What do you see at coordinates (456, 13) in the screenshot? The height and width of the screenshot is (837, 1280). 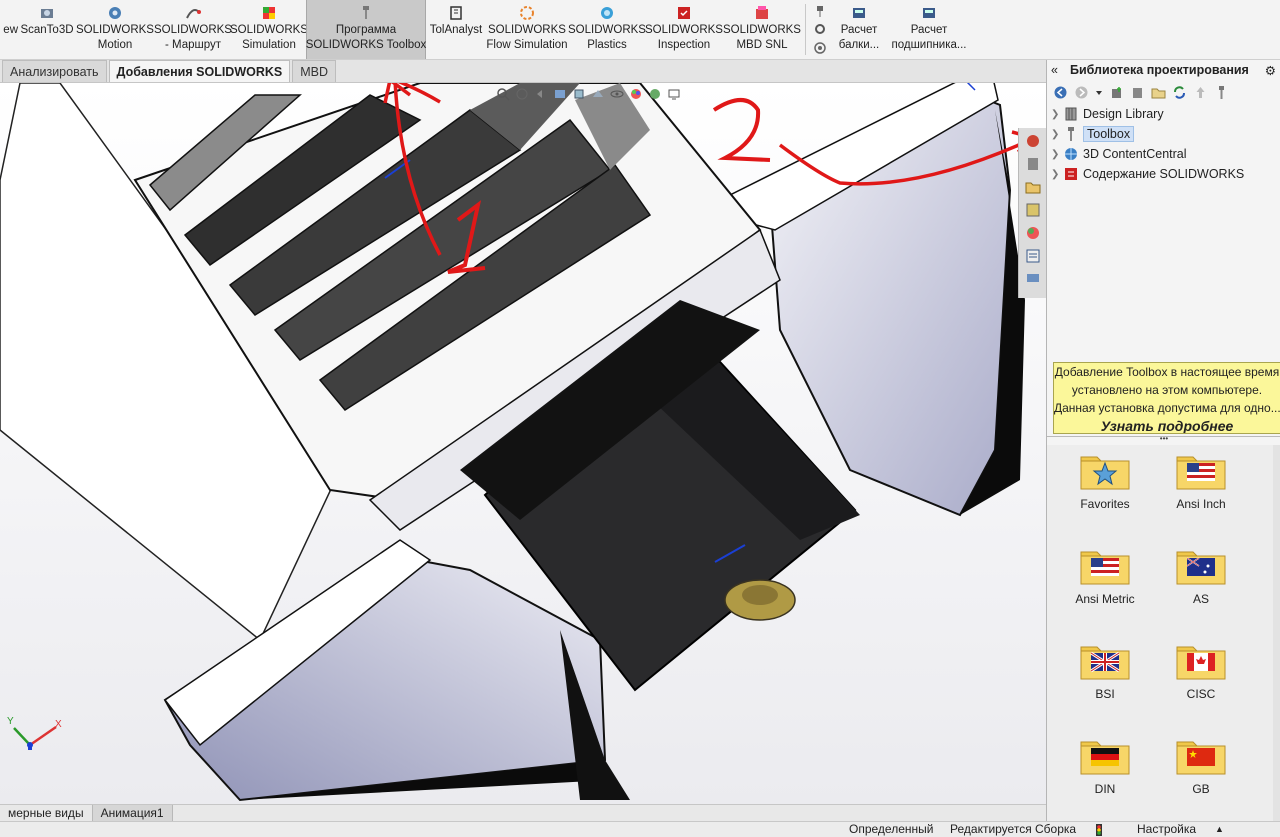 I see `tolanalyst-icon` at bounding box center [456, 13].